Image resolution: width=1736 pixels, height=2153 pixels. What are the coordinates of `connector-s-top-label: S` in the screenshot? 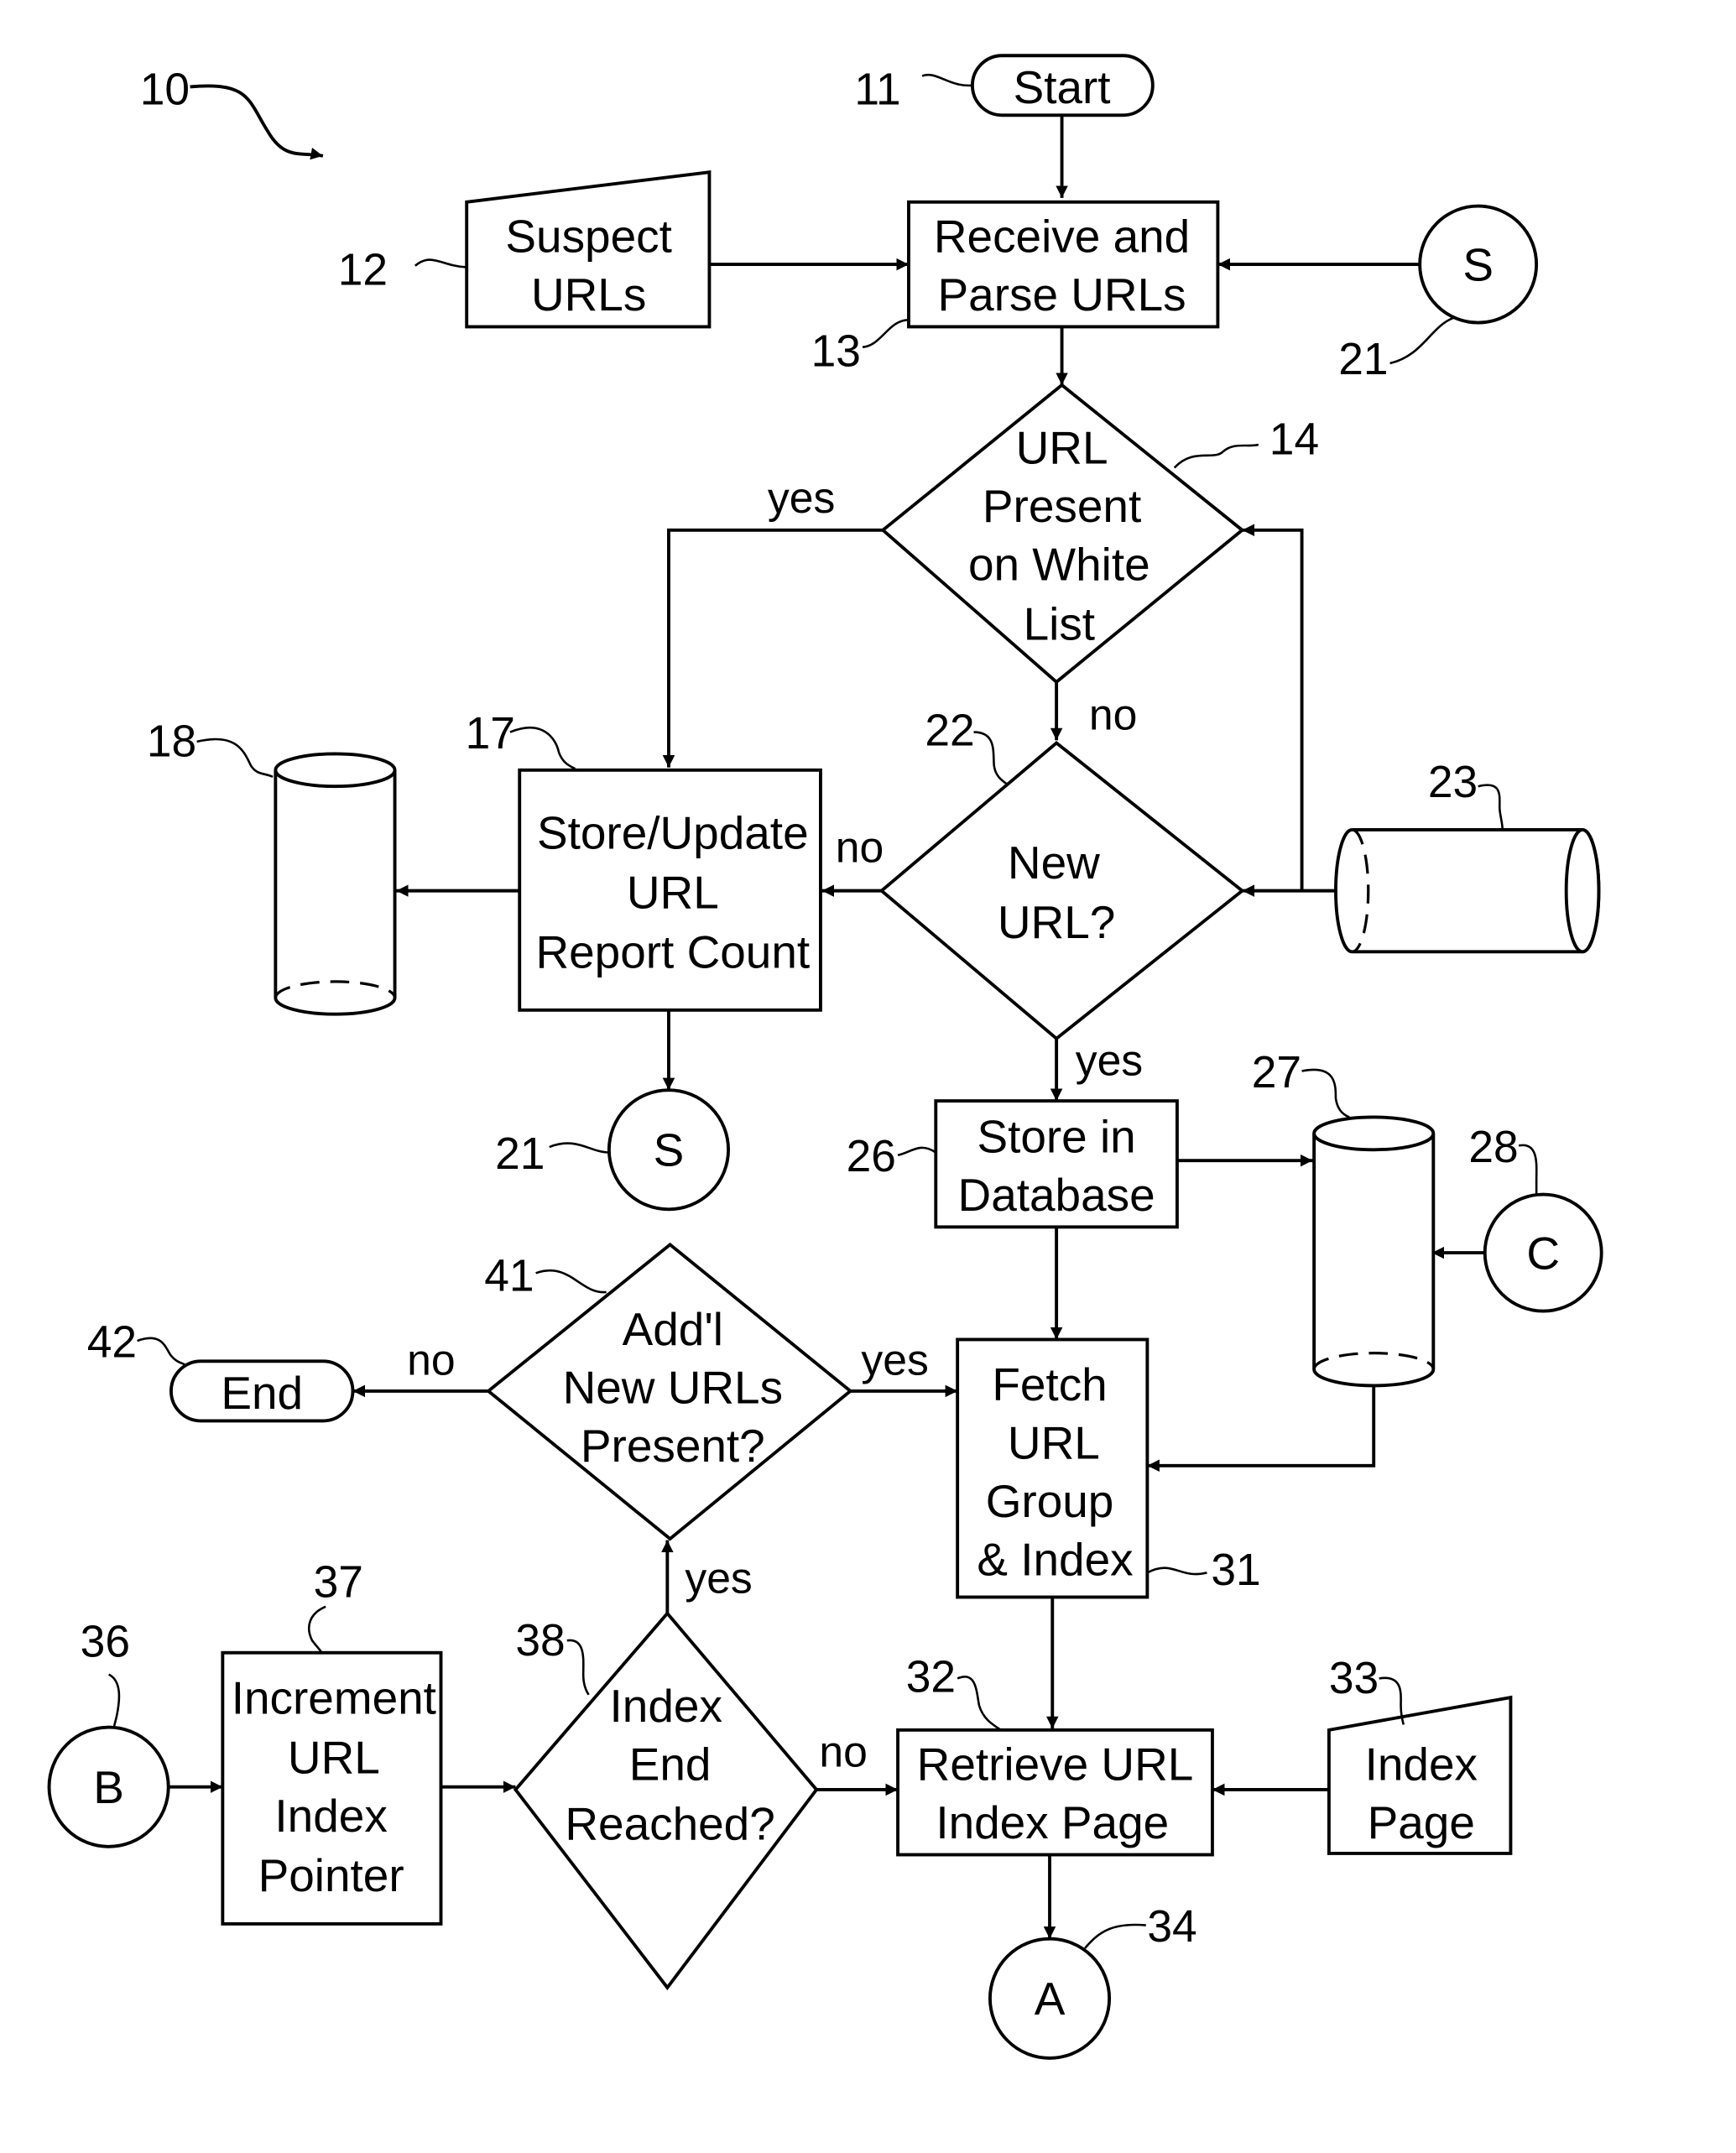 It's located at (1478, 264).